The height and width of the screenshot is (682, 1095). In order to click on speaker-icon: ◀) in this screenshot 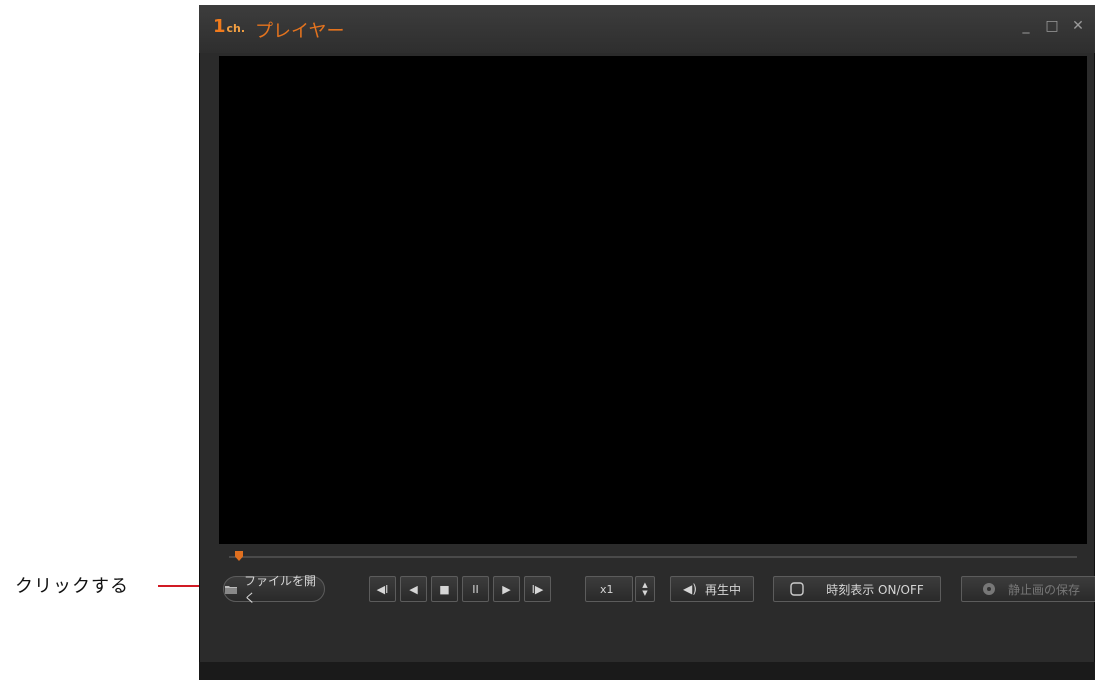, I will do `click(690, 589)`.